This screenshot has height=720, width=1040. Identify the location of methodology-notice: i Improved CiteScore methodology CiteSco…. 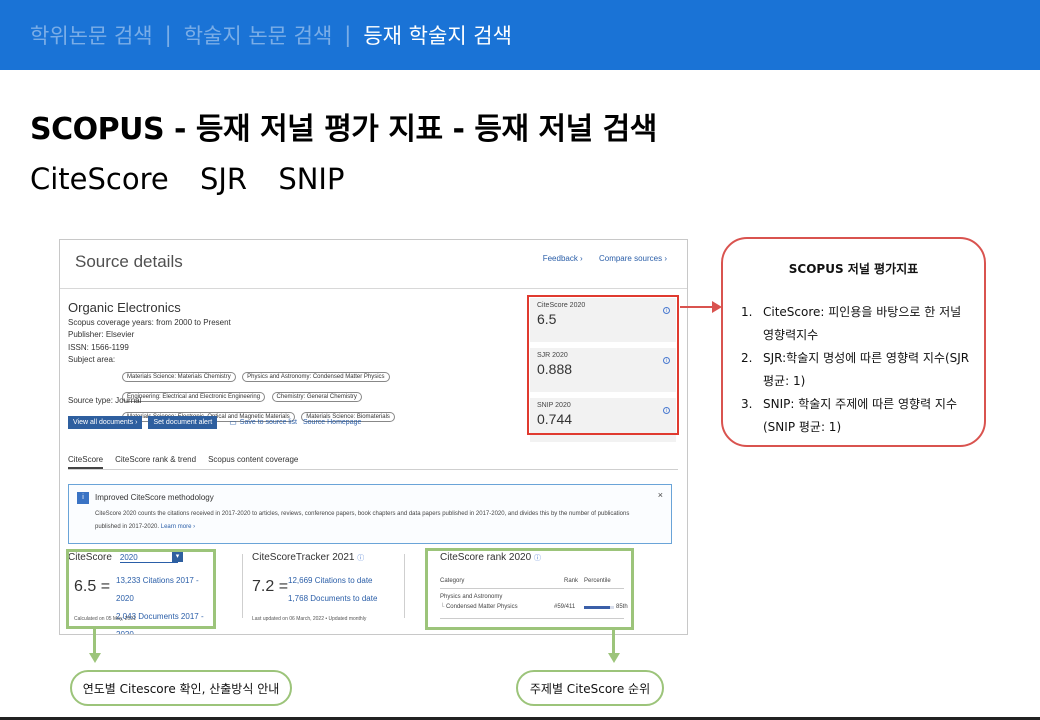
(370, 514).